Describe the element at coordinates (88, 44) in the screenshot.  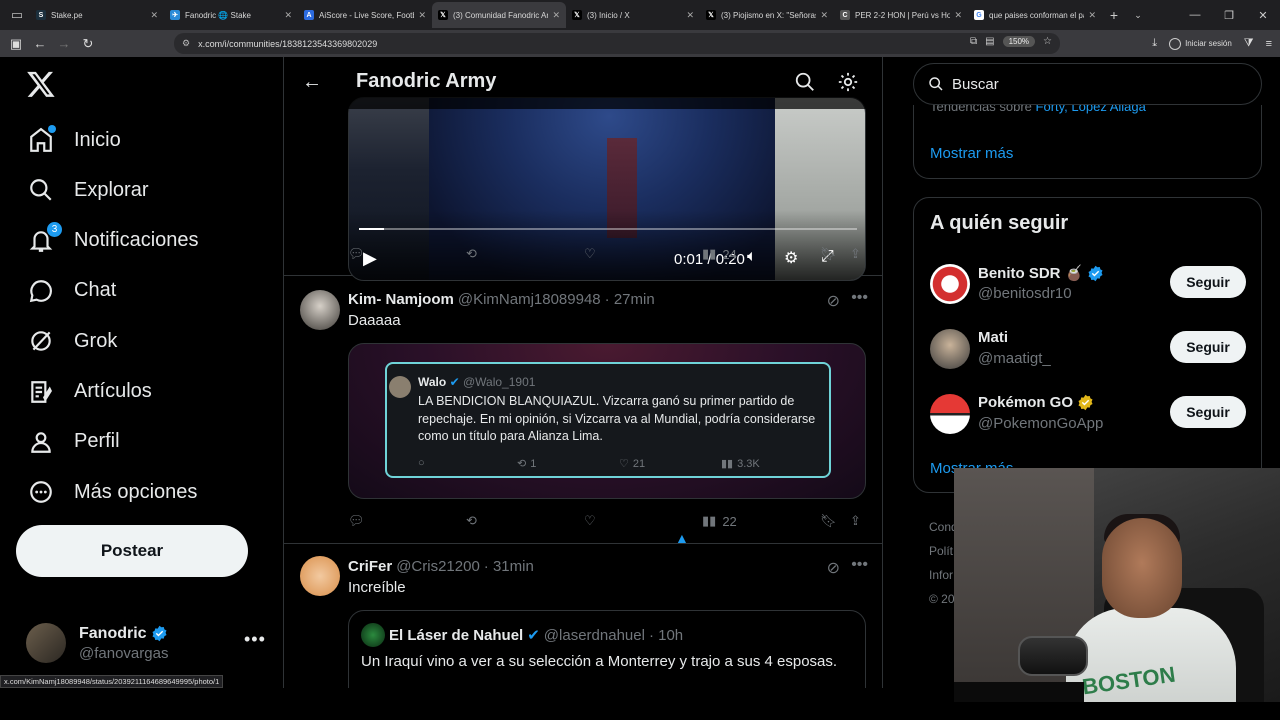
I see `reload-icon: ↻` at that location.